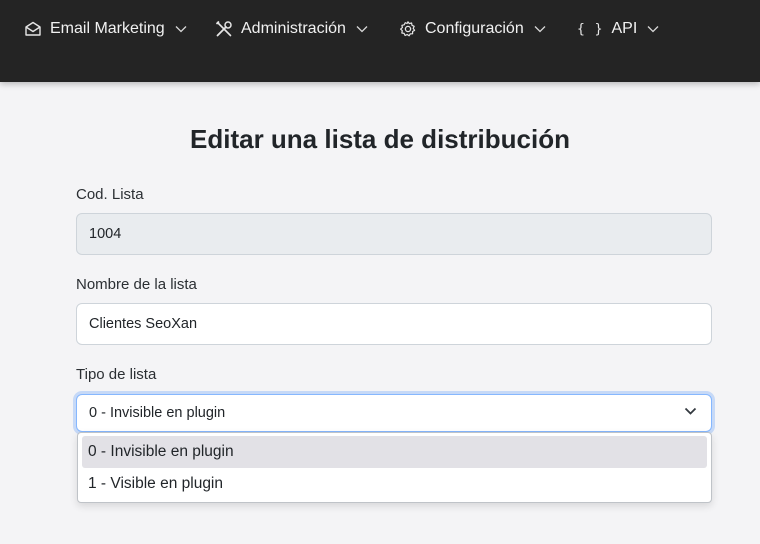 Image resolution: width=760 pixels, height=544 pixels. What do you see at coordinates (394, 234) in the screenshot?
I see `cod-lista-field: 1004` at bounding box center [394, 234].